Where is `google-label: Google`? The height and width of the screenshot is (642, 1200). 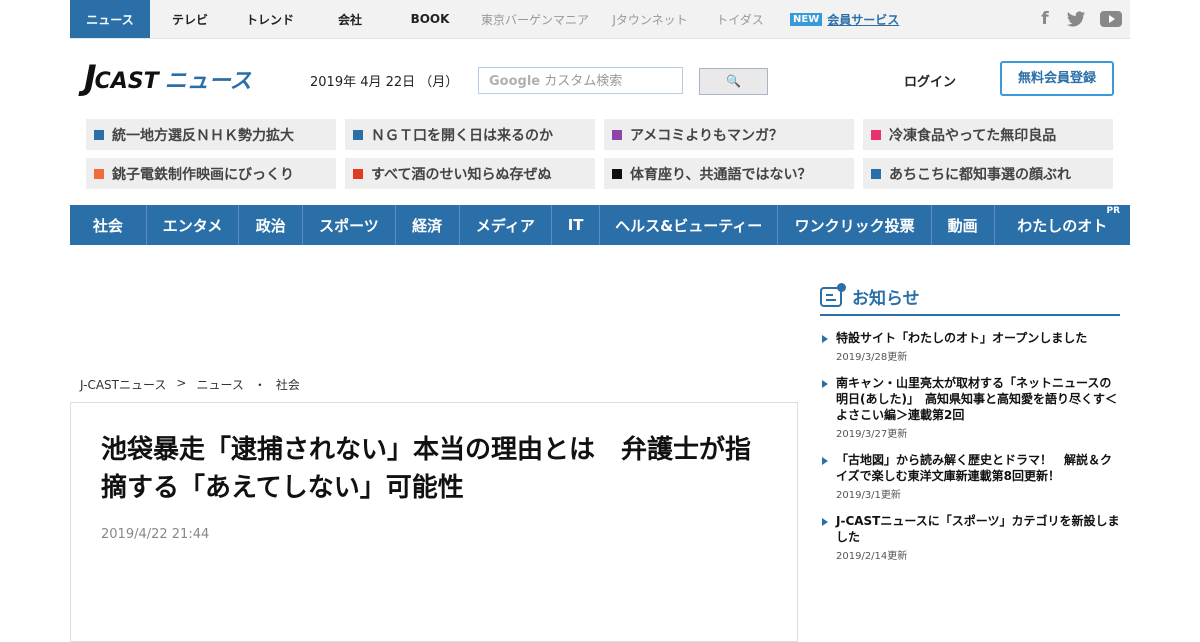 google-label: Google is located at coordinates (515, 81).